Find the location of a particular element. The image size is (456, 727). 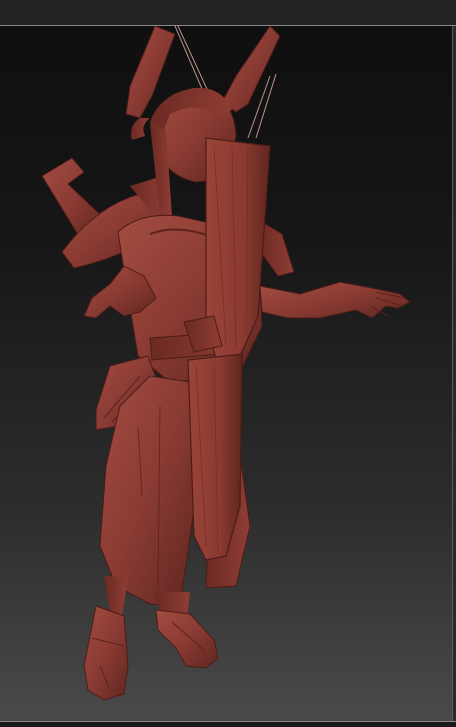

left-horn-tip is located at coordinates (140, 129).